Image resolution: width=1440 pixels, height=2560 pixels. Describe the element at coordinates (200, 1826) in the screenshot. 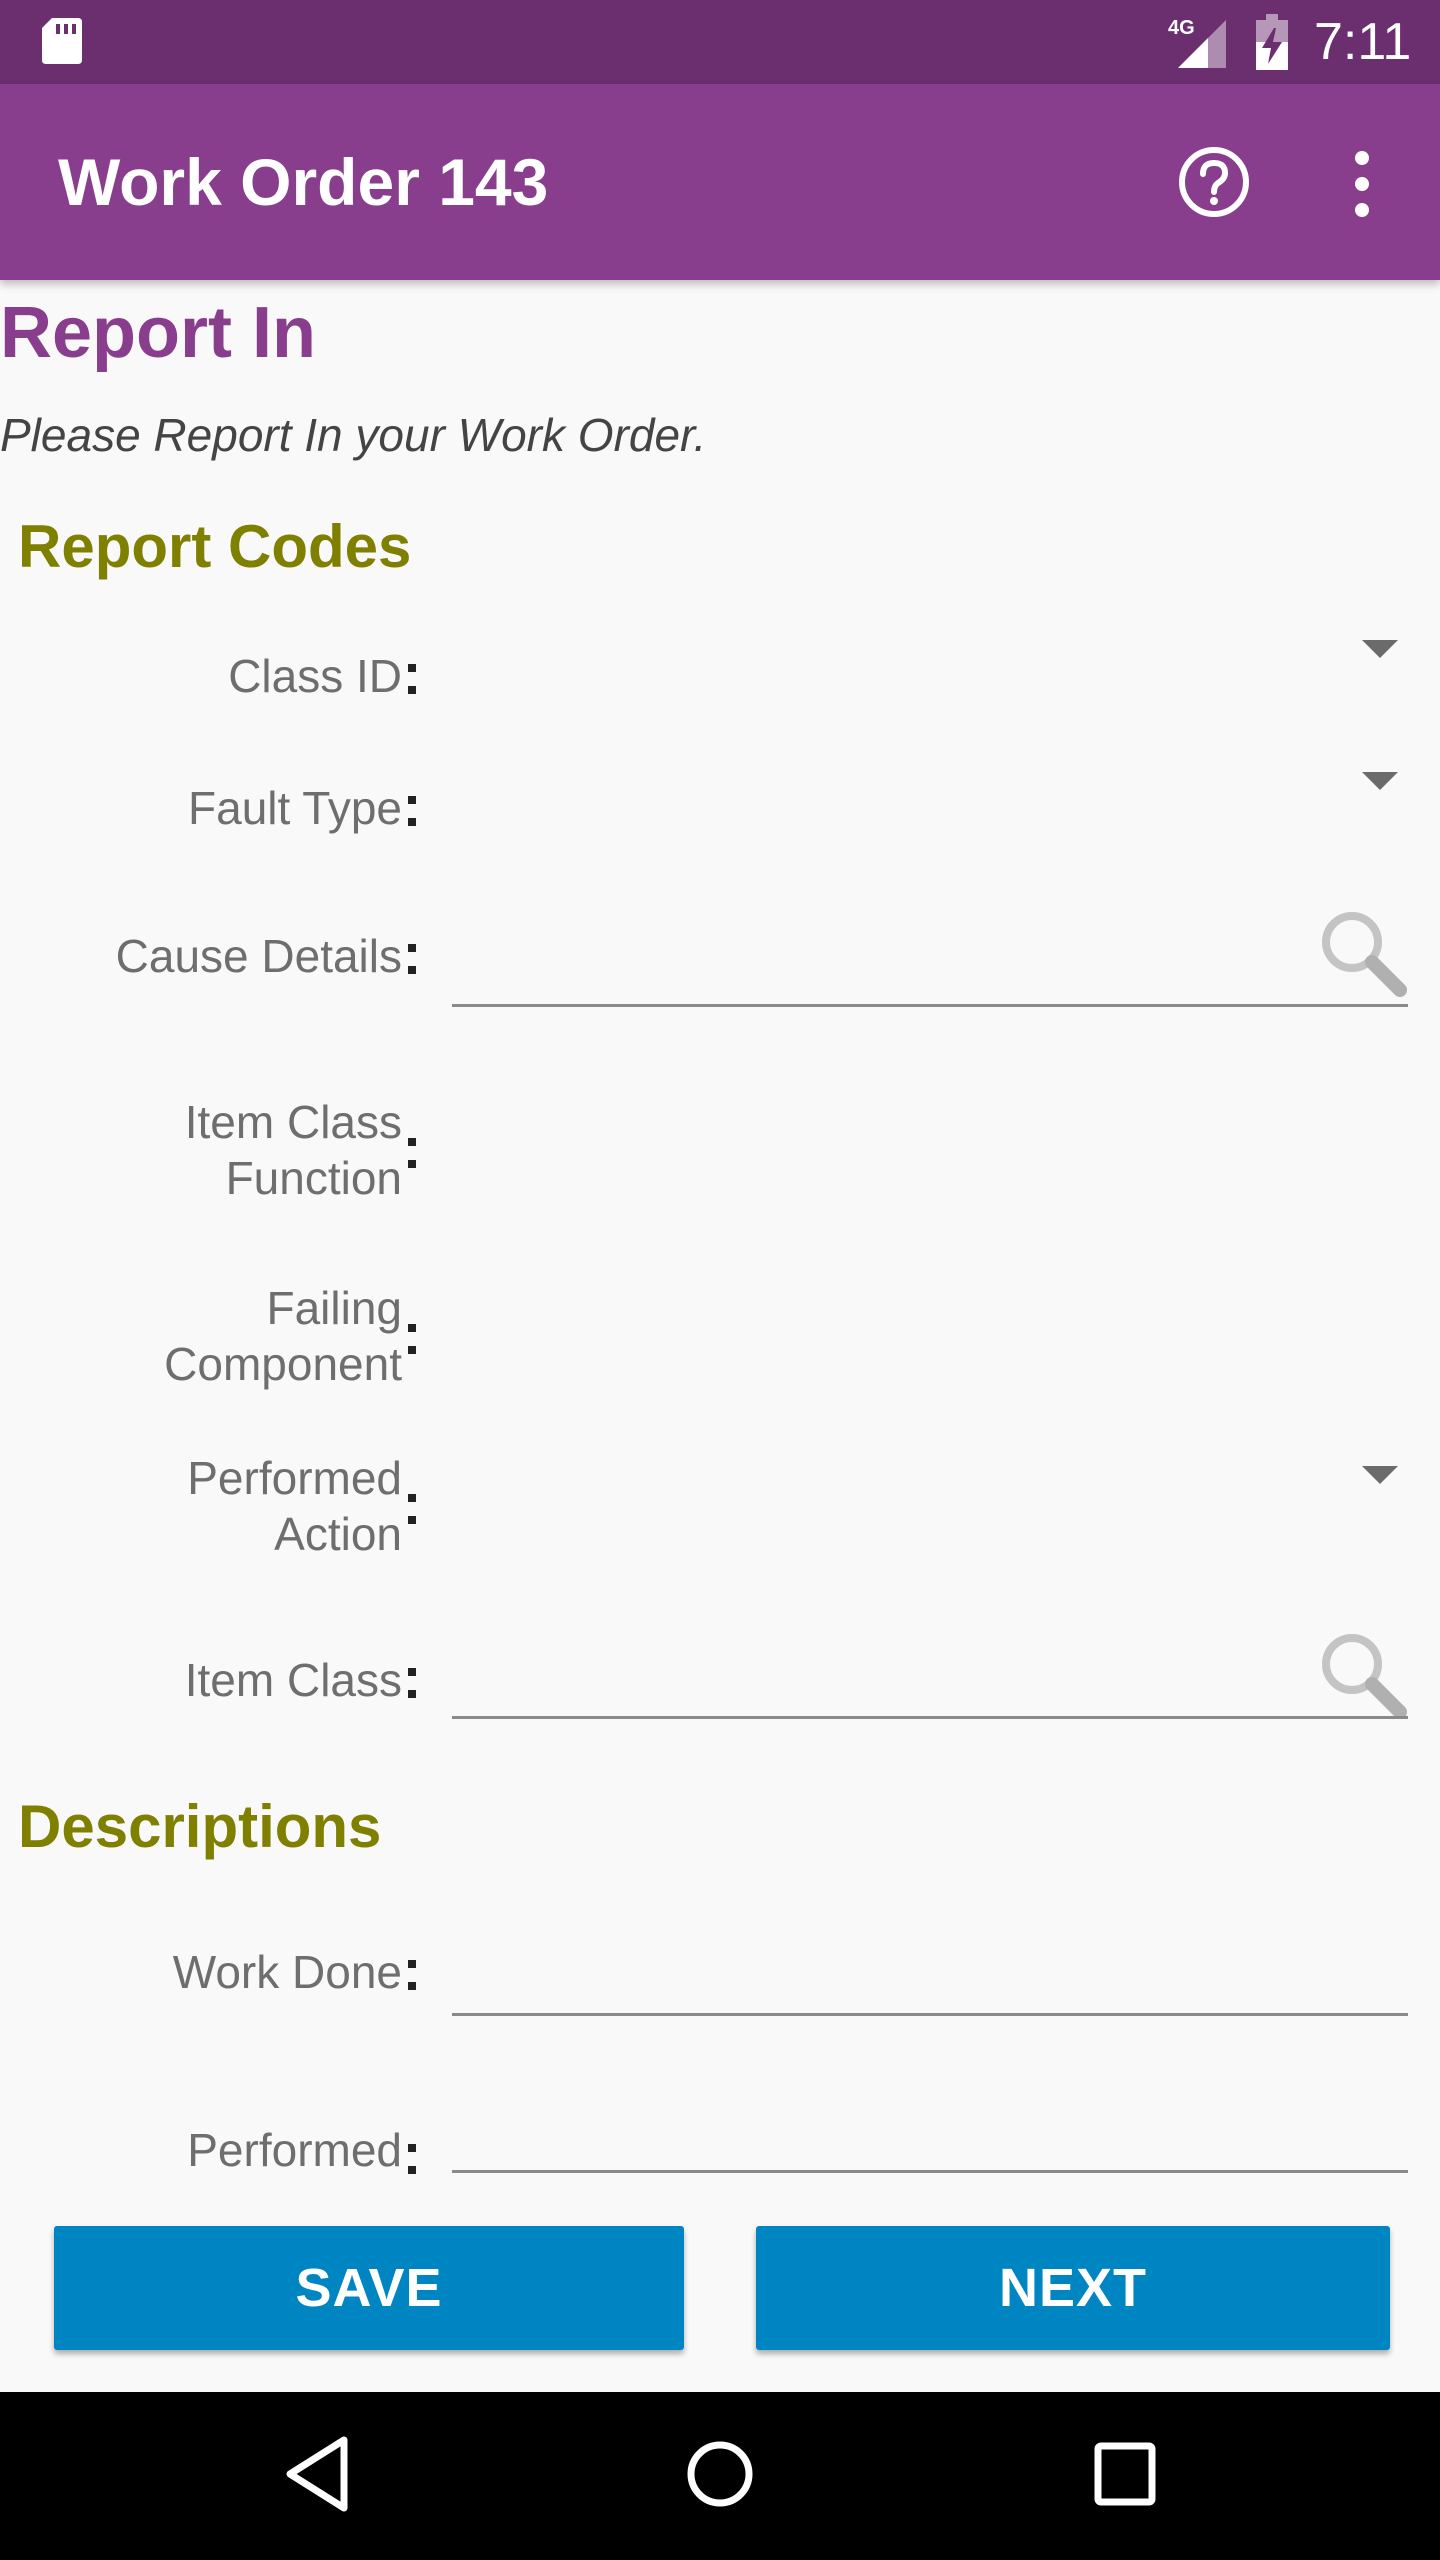

I see `section-header-descriptions: Descriptions` at that location.